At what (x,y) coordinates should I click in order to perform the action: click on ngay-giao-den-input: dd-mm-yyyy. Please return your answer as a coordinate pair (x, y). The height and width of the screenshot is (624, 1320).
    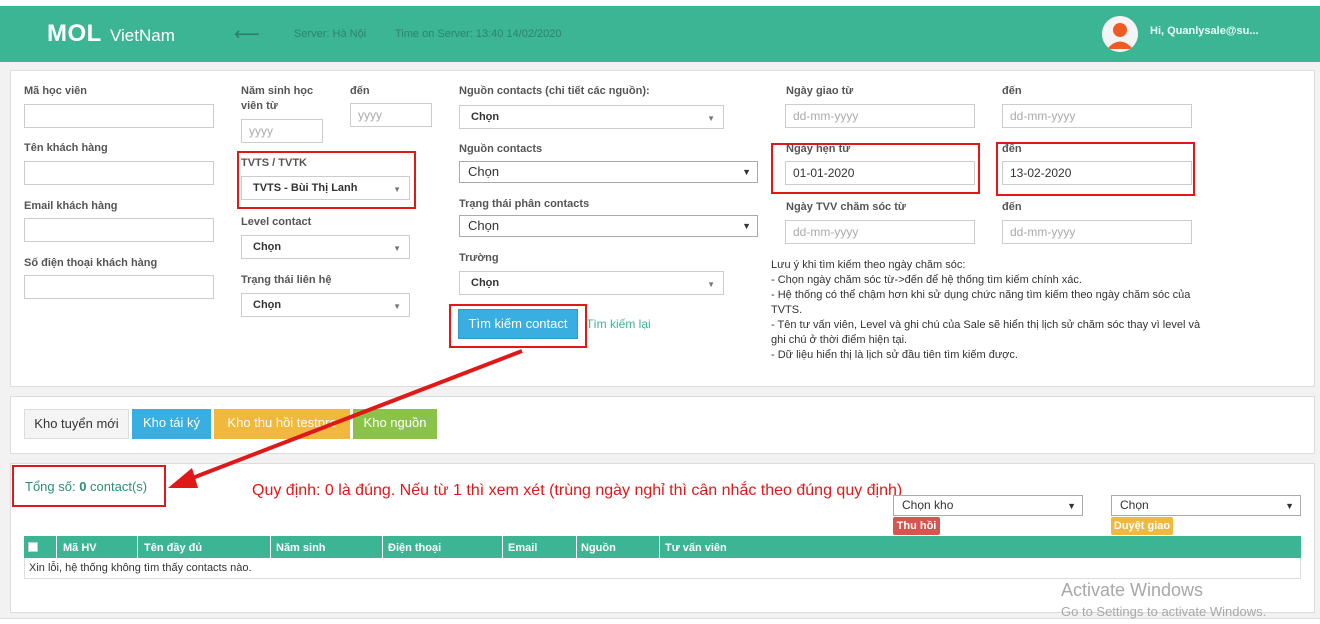
    Looking at the image, I should click on (1097, 116).